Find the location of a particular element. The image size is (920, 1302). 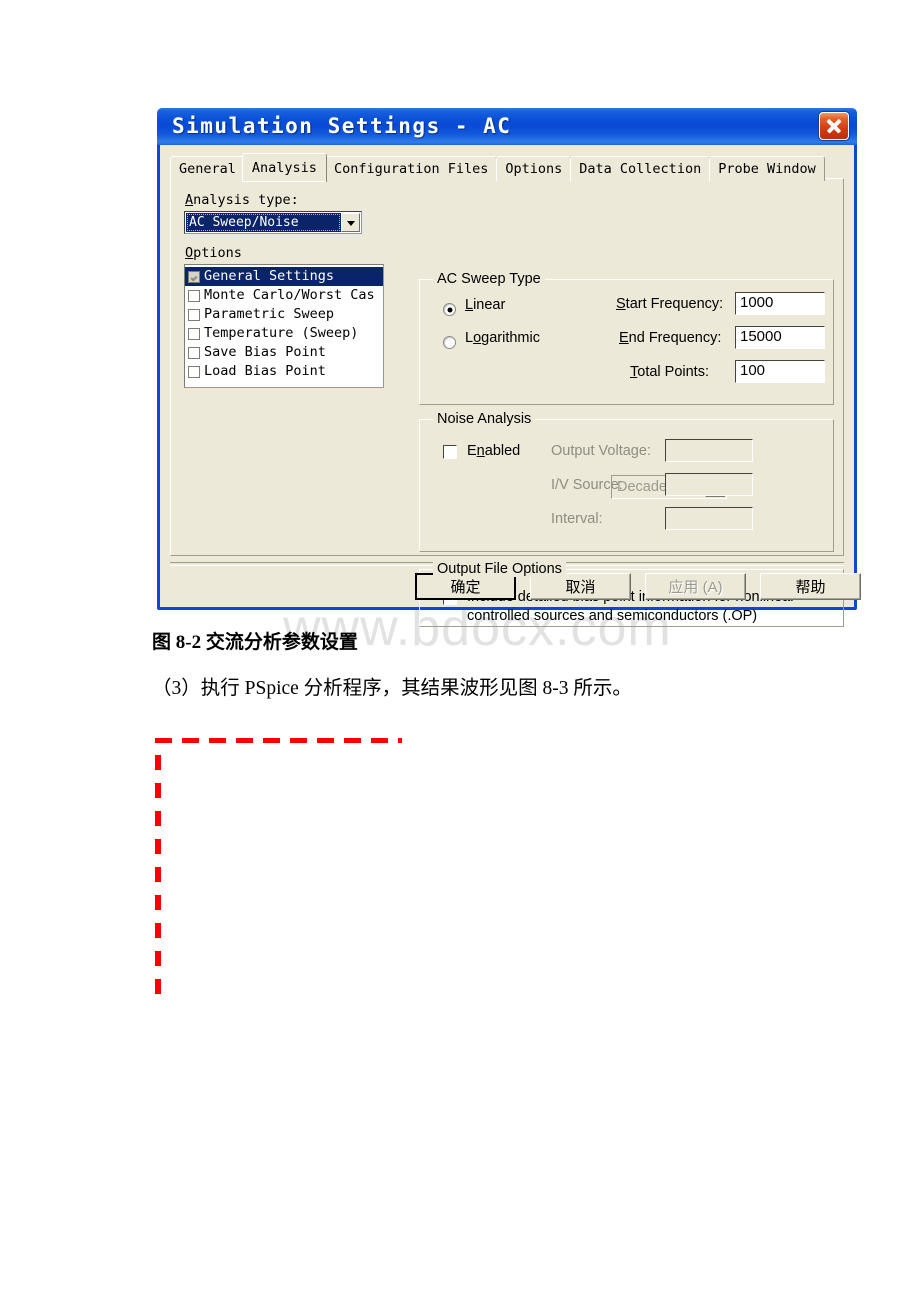

red-dashed-horizontal-line is located at coordinates (278, 740).